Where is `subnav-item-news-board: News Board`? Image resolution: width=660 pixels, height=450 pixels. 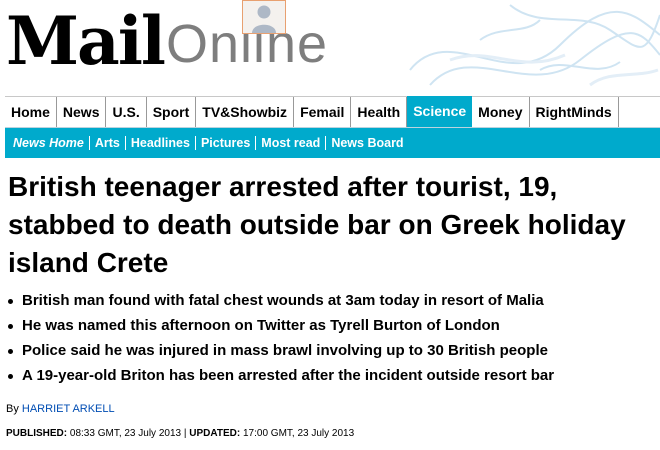 subnav-item-news-board: News Board is located at coordinates (367, 143).